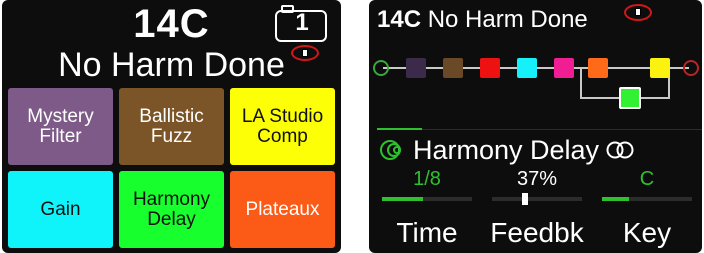 This screenshot has width=704, height=253. What do you see at coordinates (630, 98) in the screenshot?
I see `block-harmony-delay` at bounding box center [630, 98].